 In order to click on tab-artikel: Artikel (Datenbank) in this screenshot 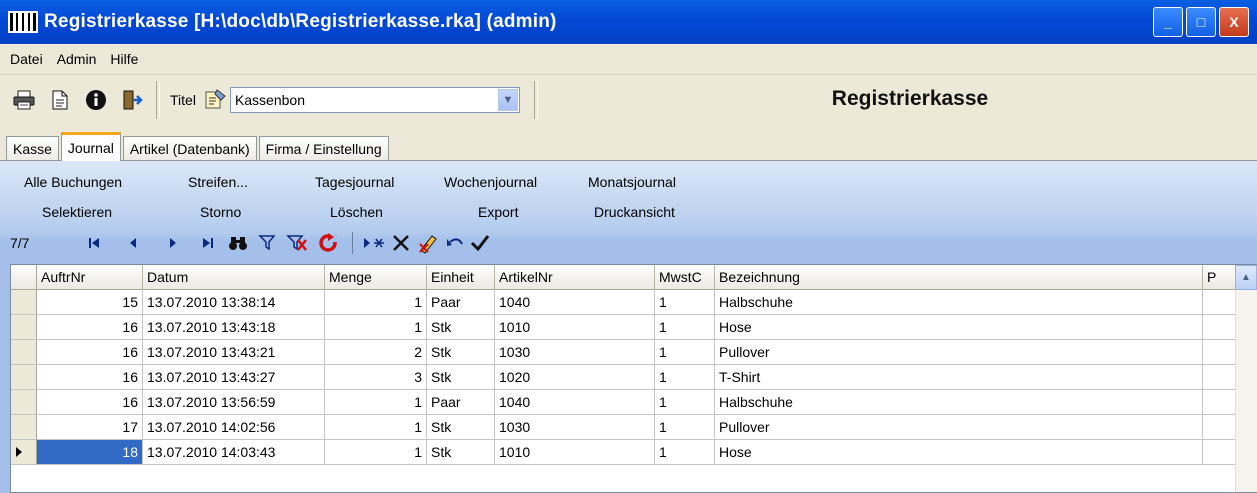, I will do `click(189, 148)`.